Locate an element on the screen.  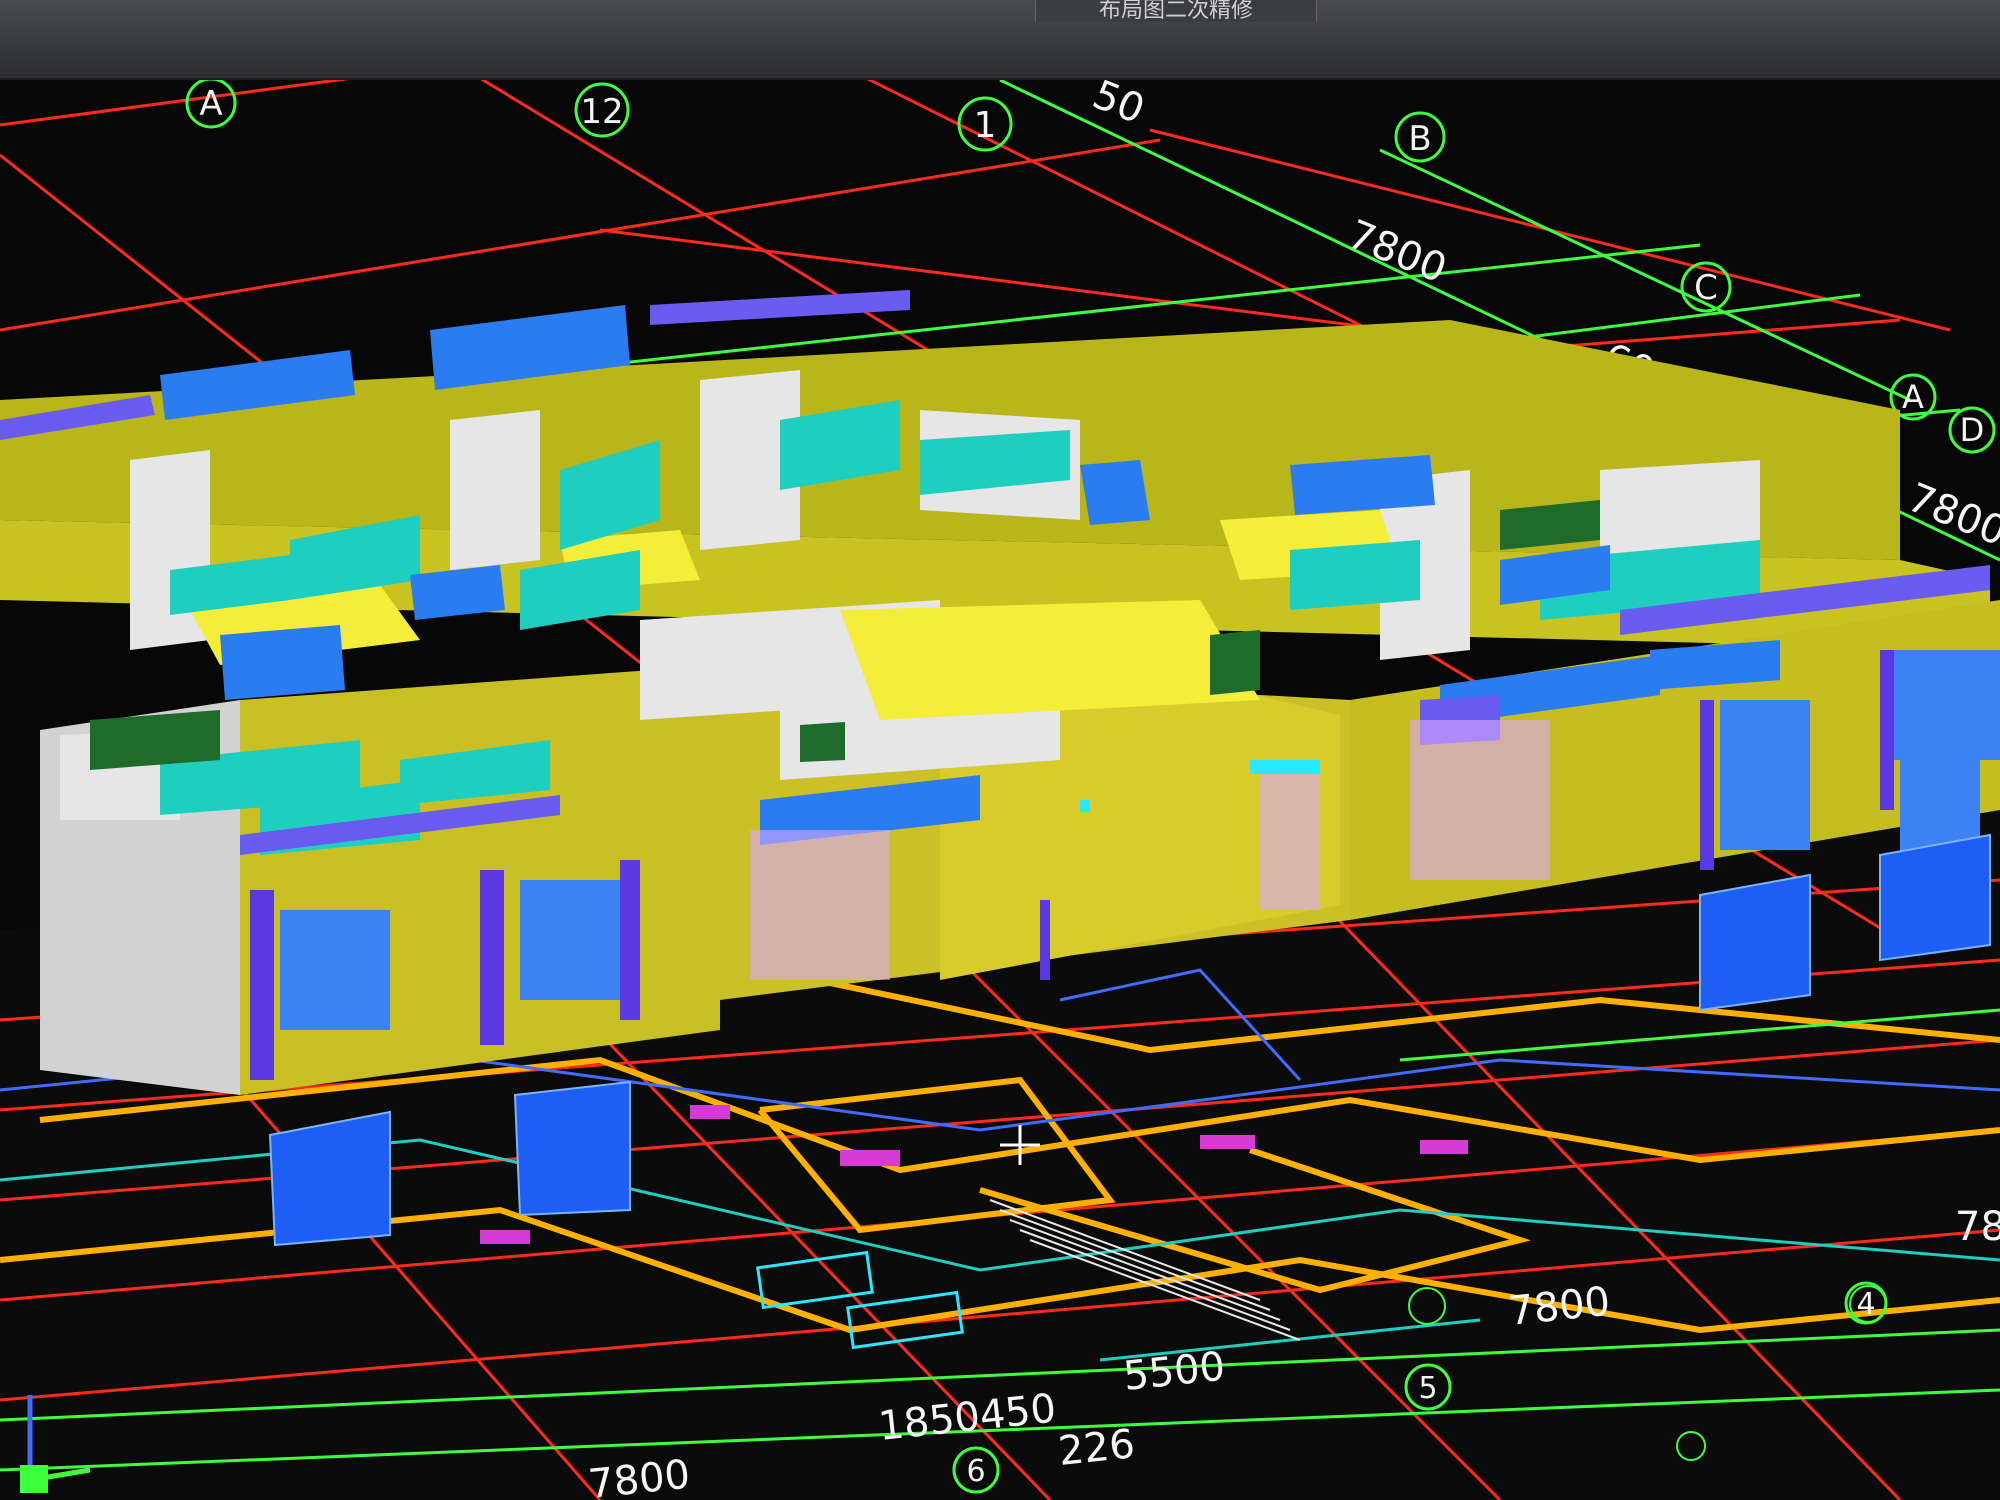
svg-text: 4 is located at coordinates (1865, 1304).